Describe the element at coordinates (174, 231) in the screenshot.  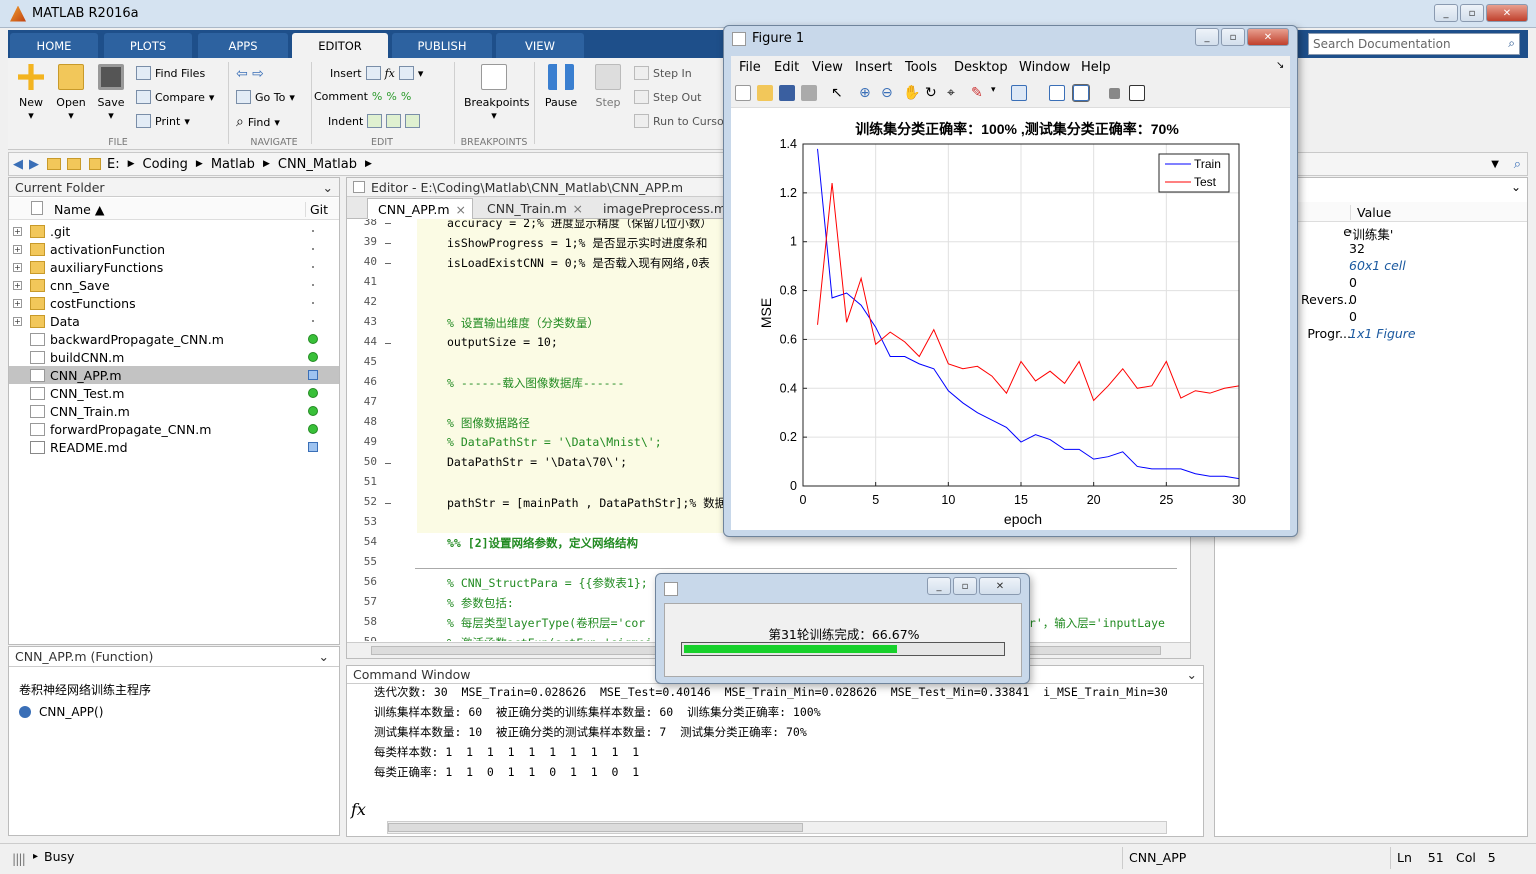
I see `list-item: + .git` at that location.